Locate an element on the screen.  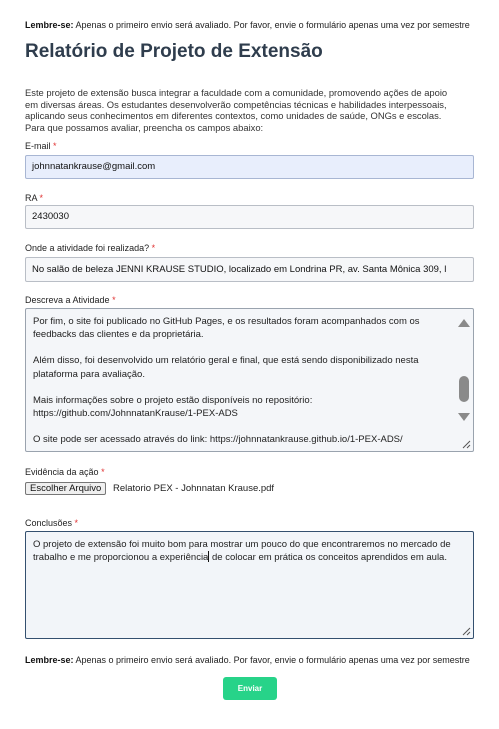
scroll-up-icon is located at coordinates (464, 323).